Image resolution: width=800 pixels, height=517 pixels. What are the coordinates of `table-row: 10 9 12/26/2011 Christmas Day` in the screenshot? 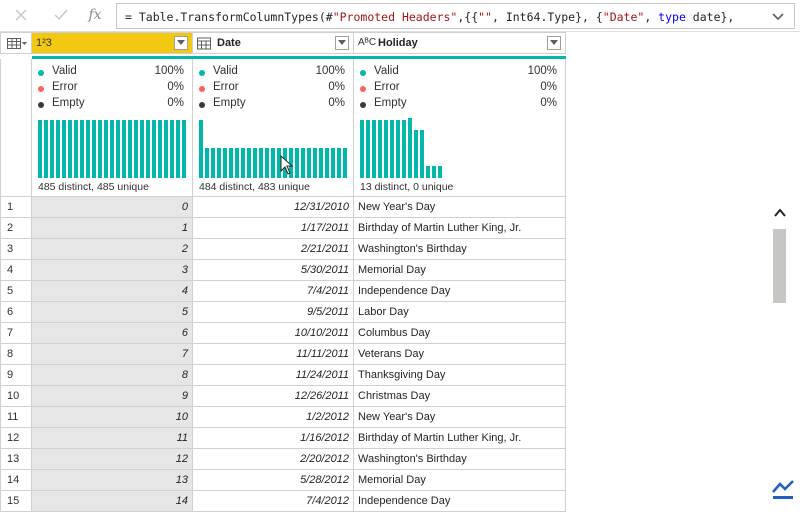 It's located at (283, 396).